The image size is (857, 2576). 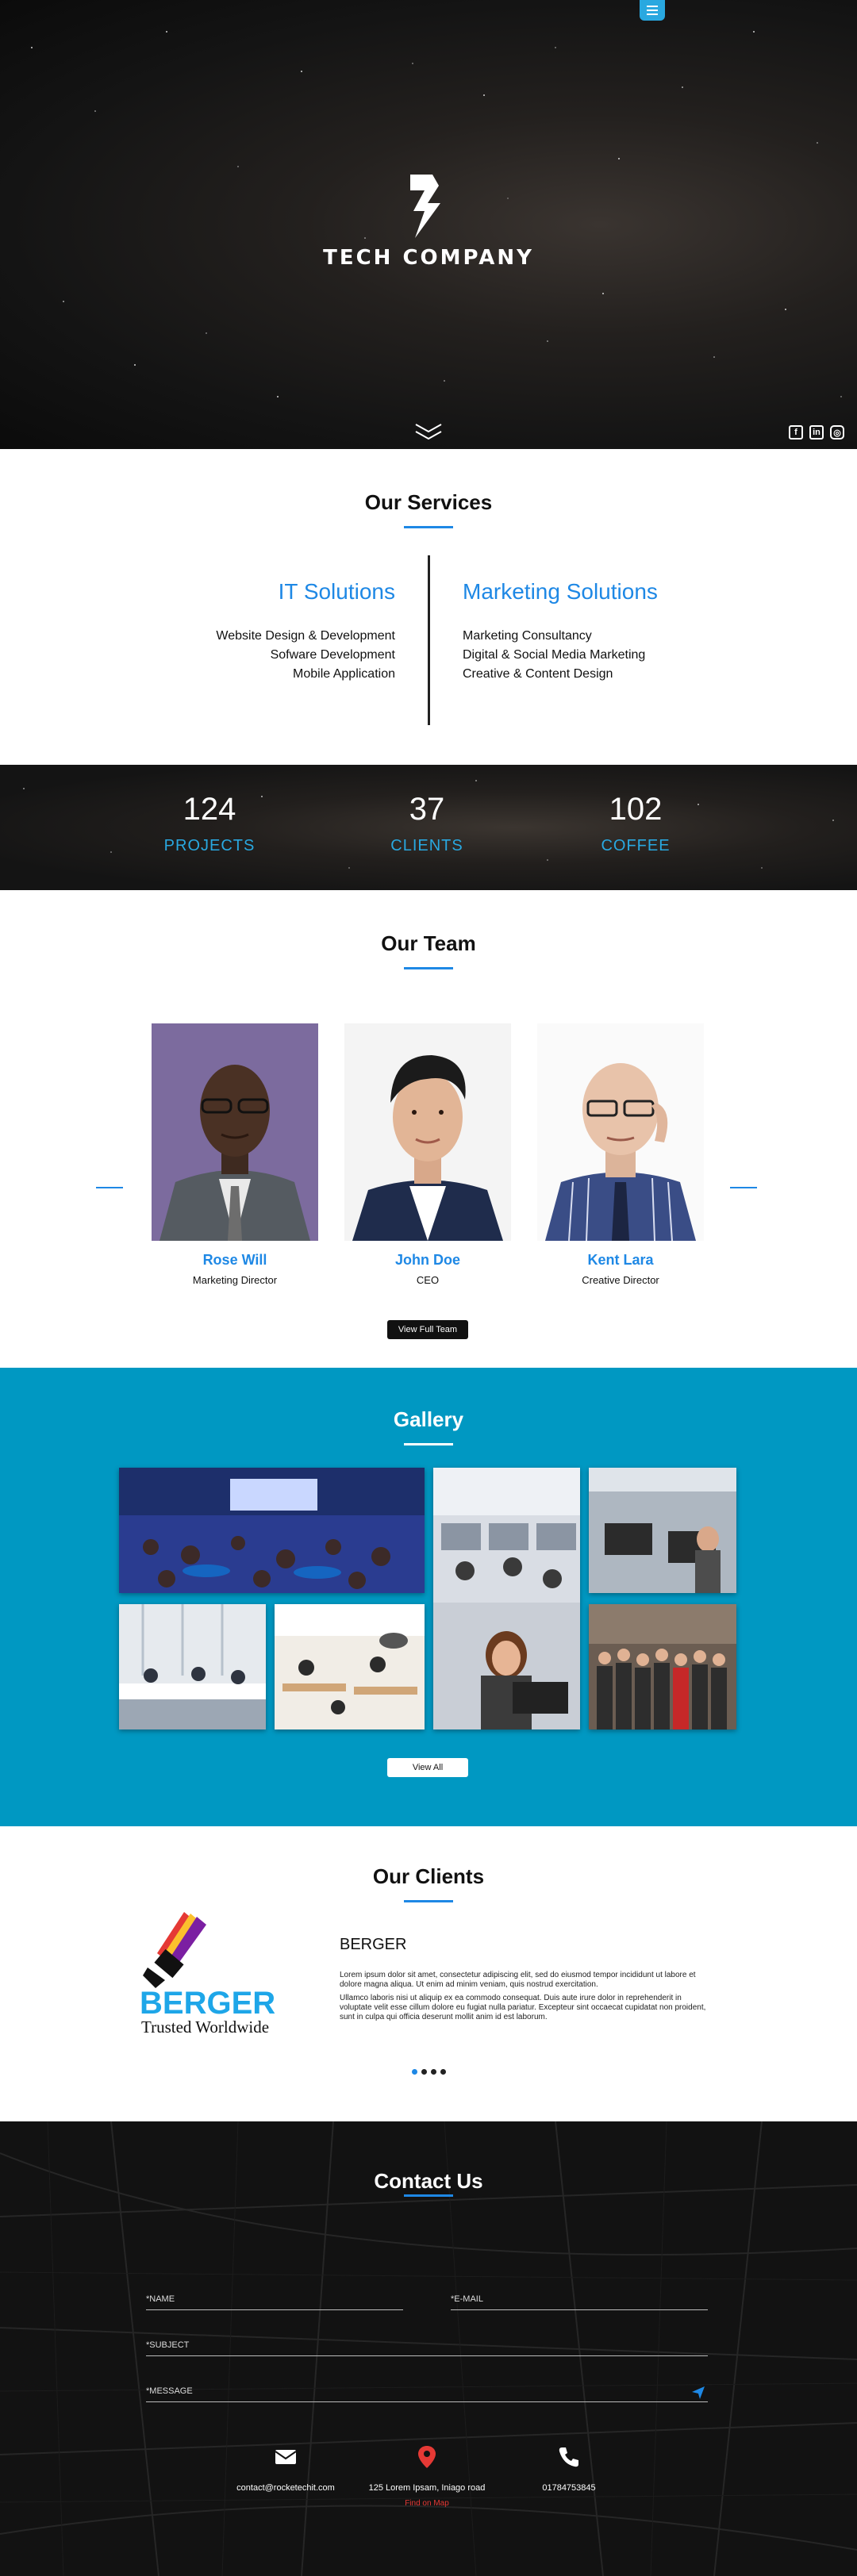 What do you see at coordinates (427, 2341) in the screenshot?
I see `subject-input` at bounding box center [427, 2341].